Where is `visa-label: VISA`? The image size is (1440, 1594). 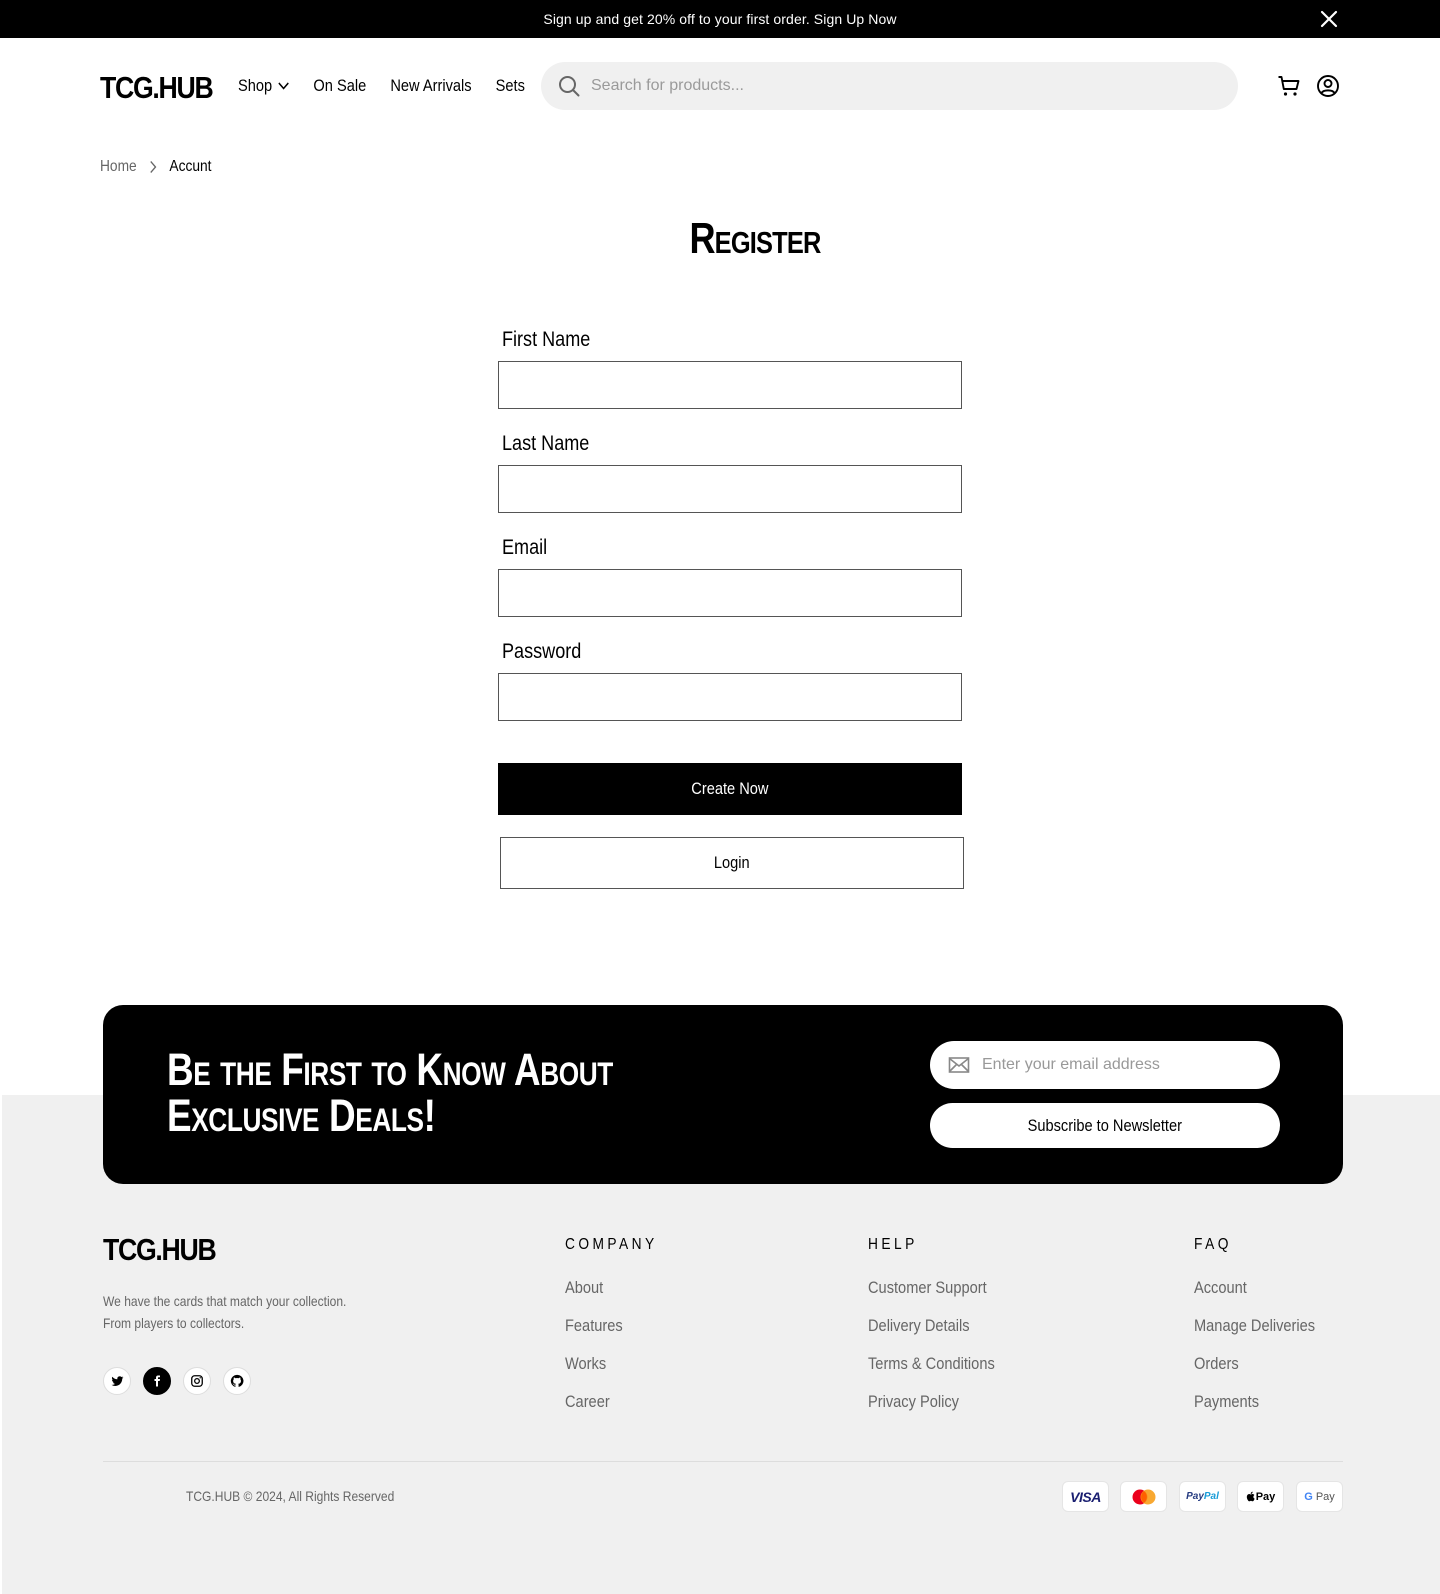 visa-label: VISA is located at coordinates (1085, 1496).